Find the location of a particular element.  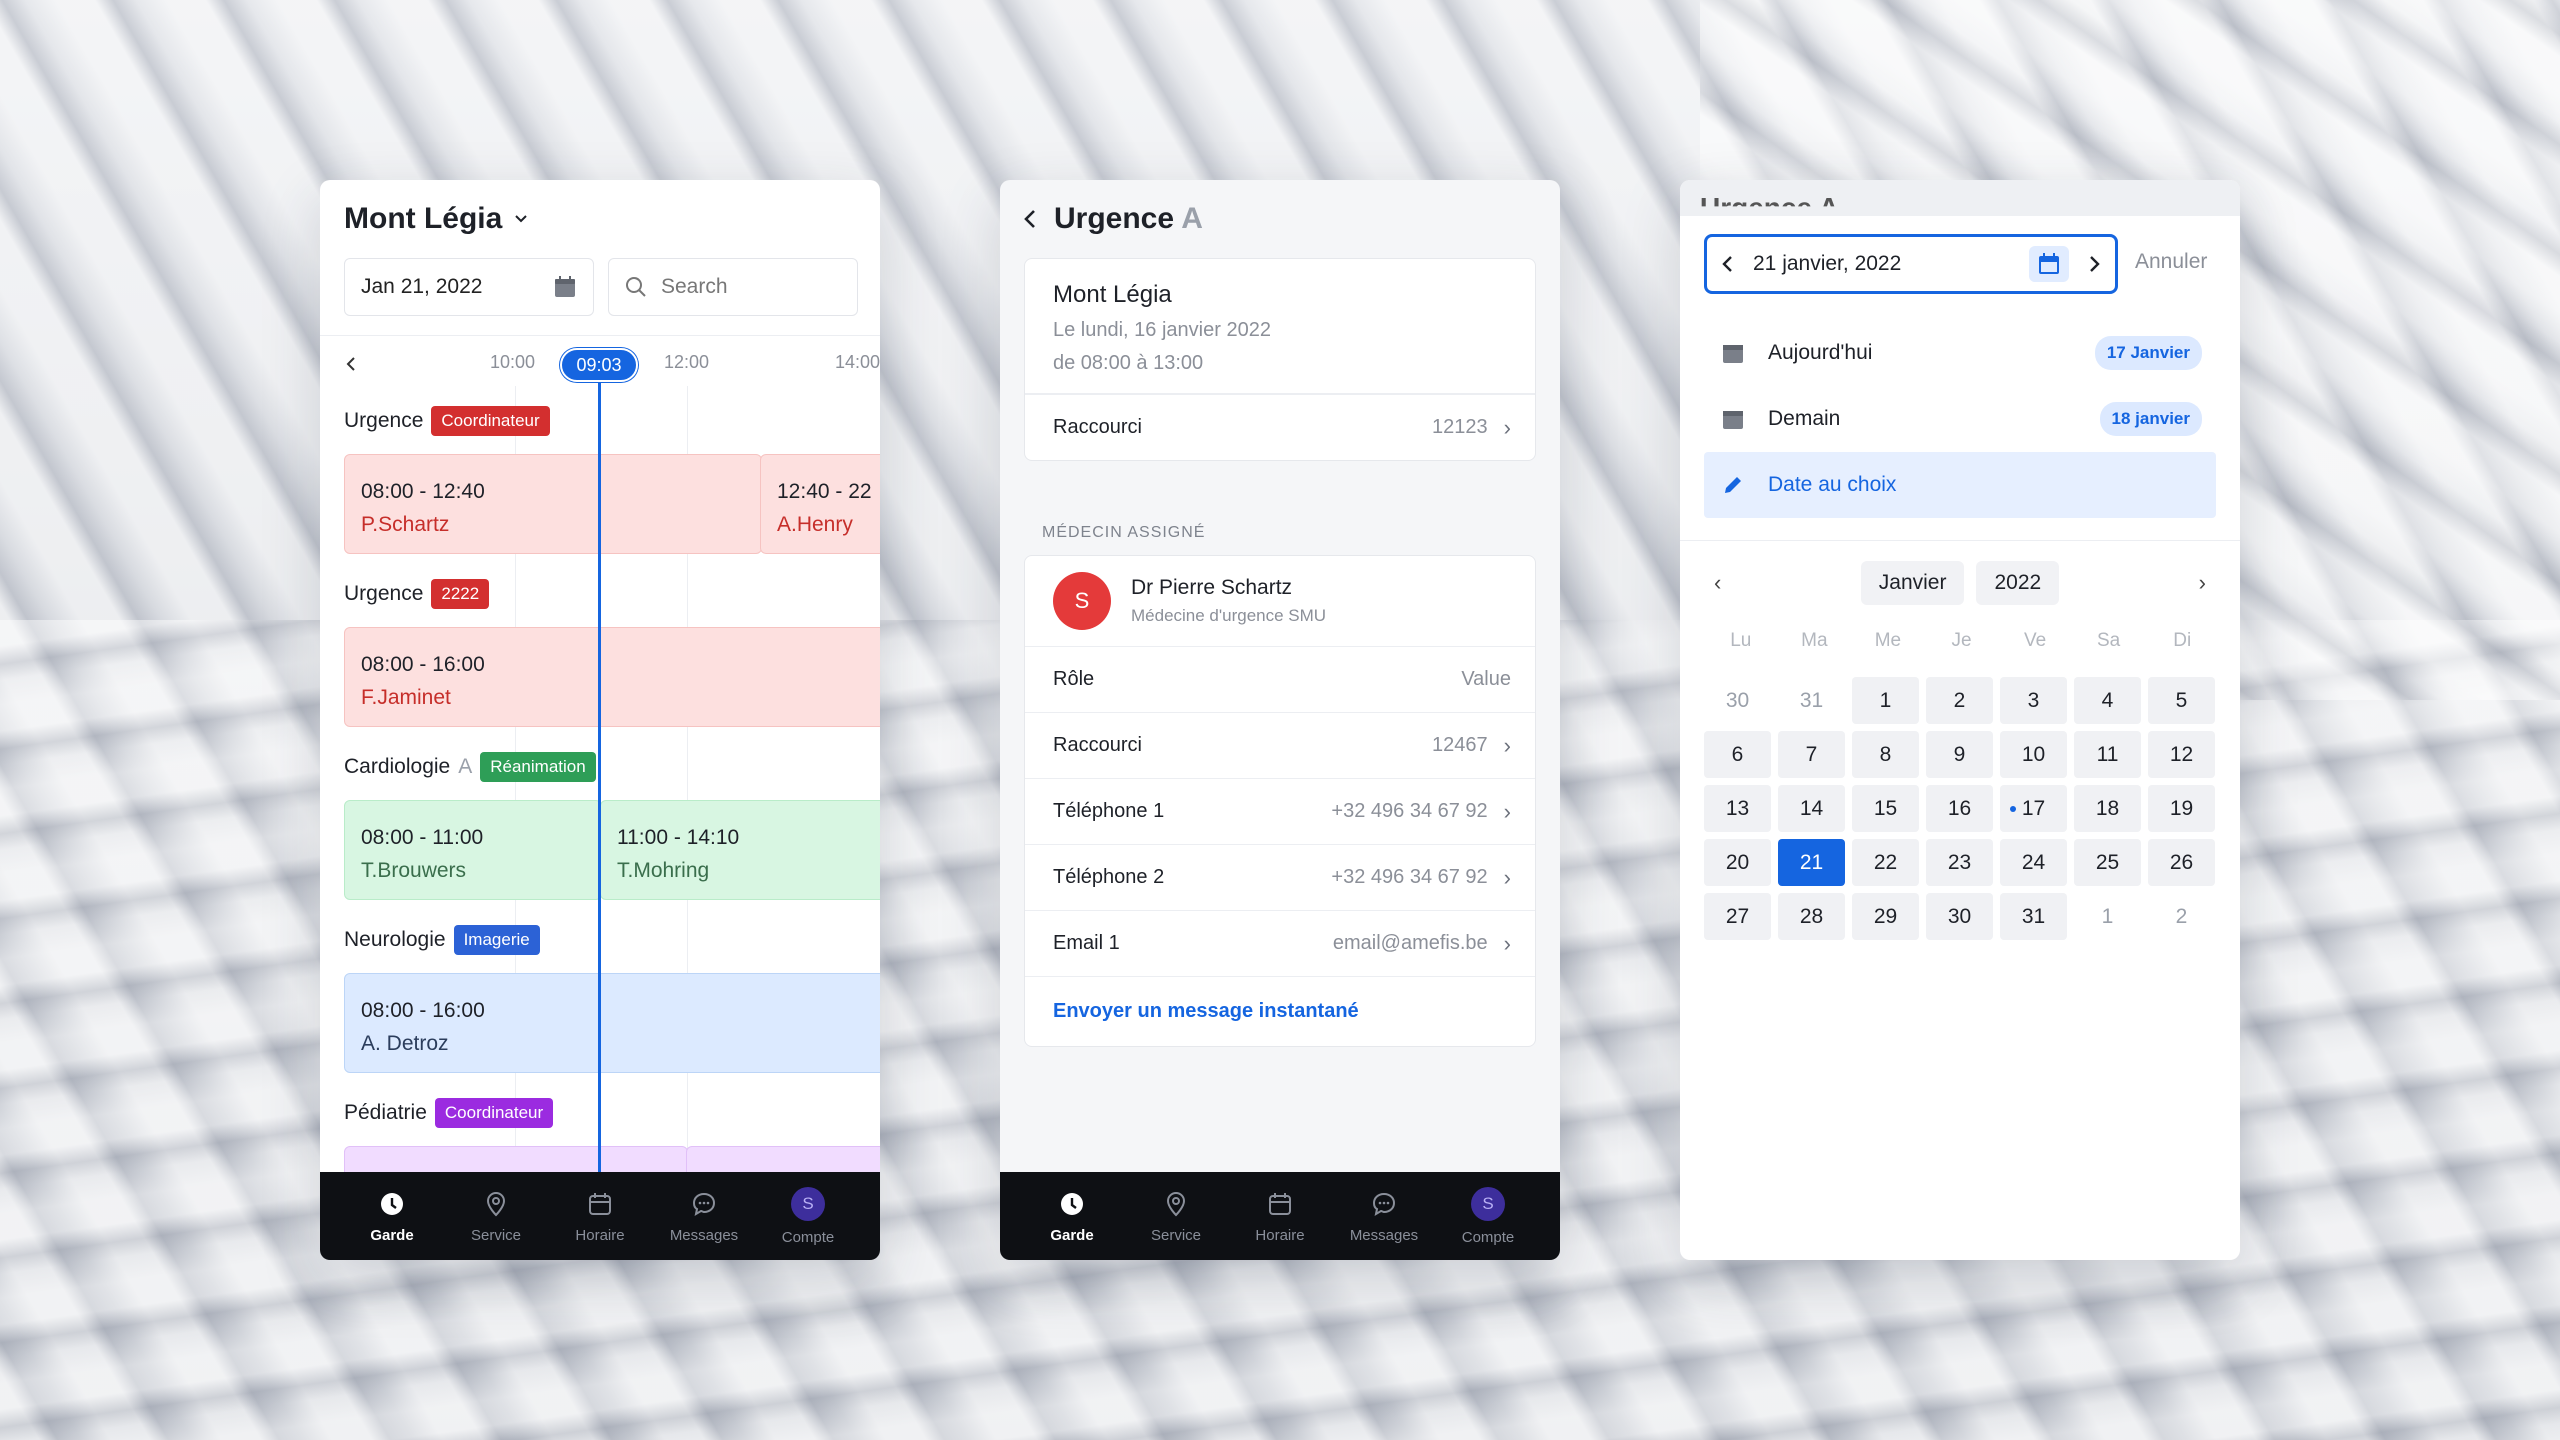

page-title: Urgence A is located at coordinates (1128, 219).